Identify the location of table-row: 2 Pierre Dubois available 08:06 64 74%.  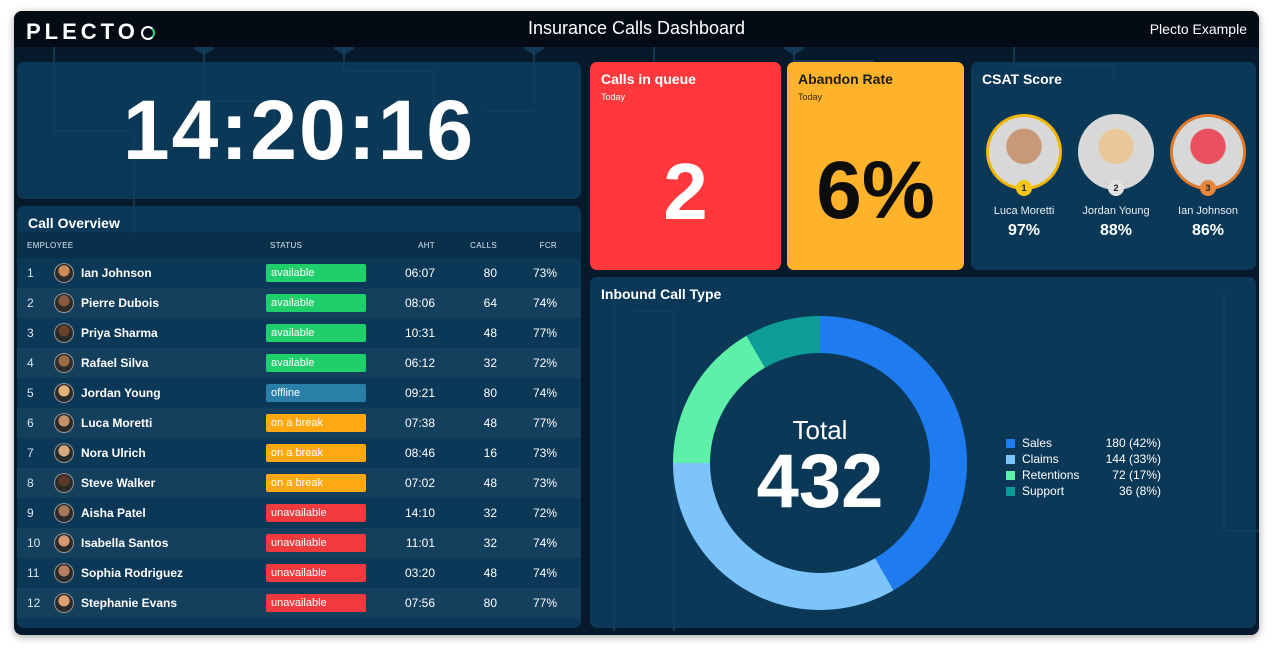
(299, 303).